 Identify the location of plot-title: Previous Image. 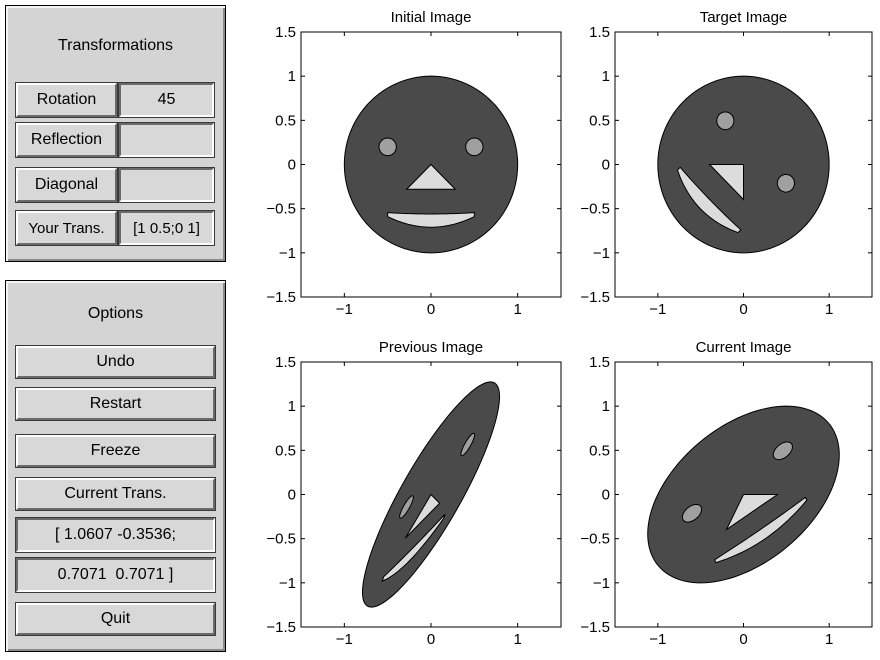
(431, 347).